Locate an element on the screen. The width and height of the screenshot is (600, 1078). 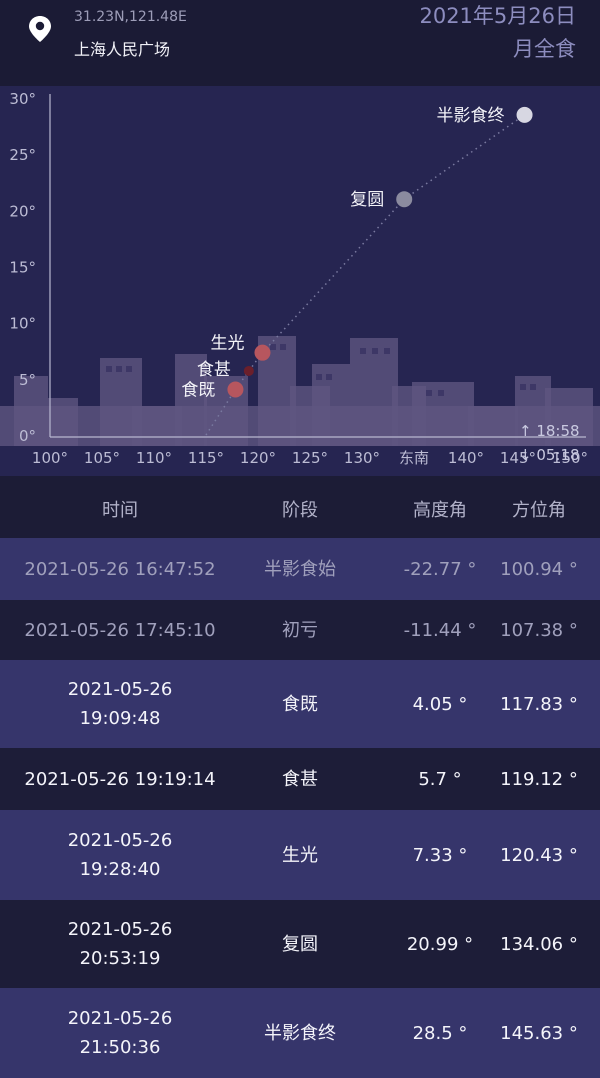
cell-azimuth: 107.38 ° is located at coordinates (539, 630).